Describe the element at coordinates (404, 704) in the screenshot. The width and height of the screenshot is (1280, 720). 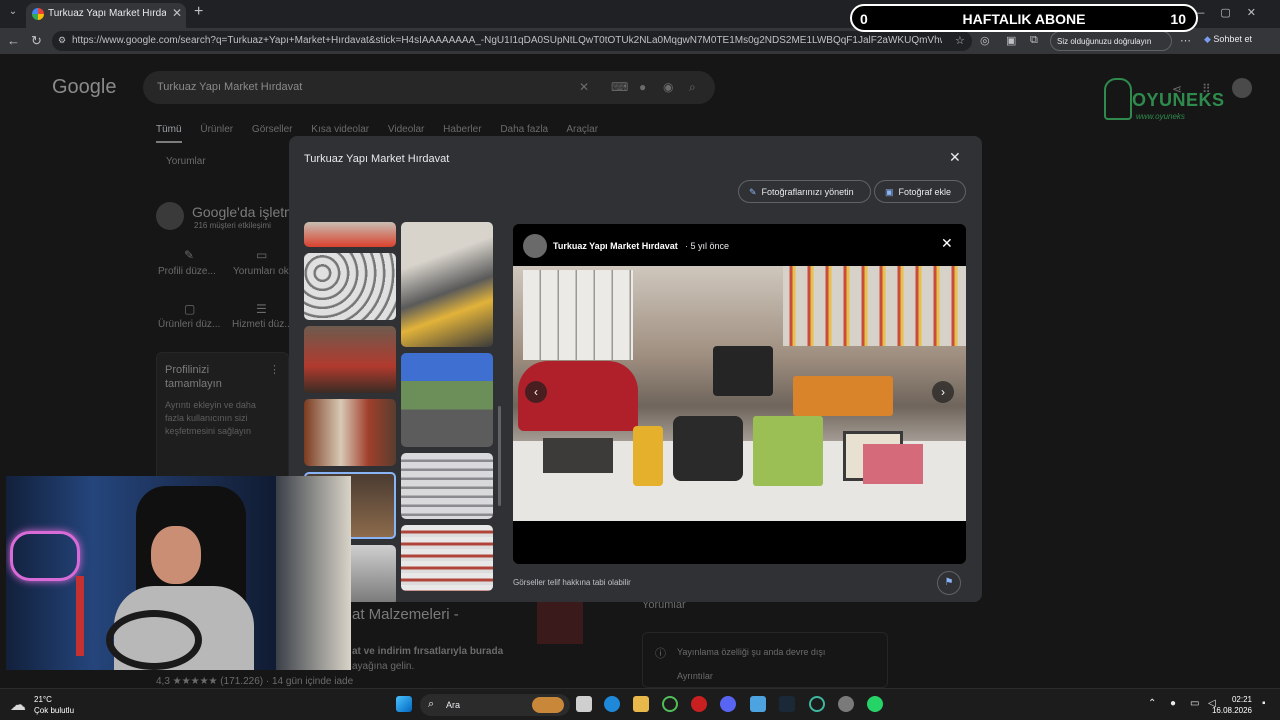
I see `start-icon` at that location.